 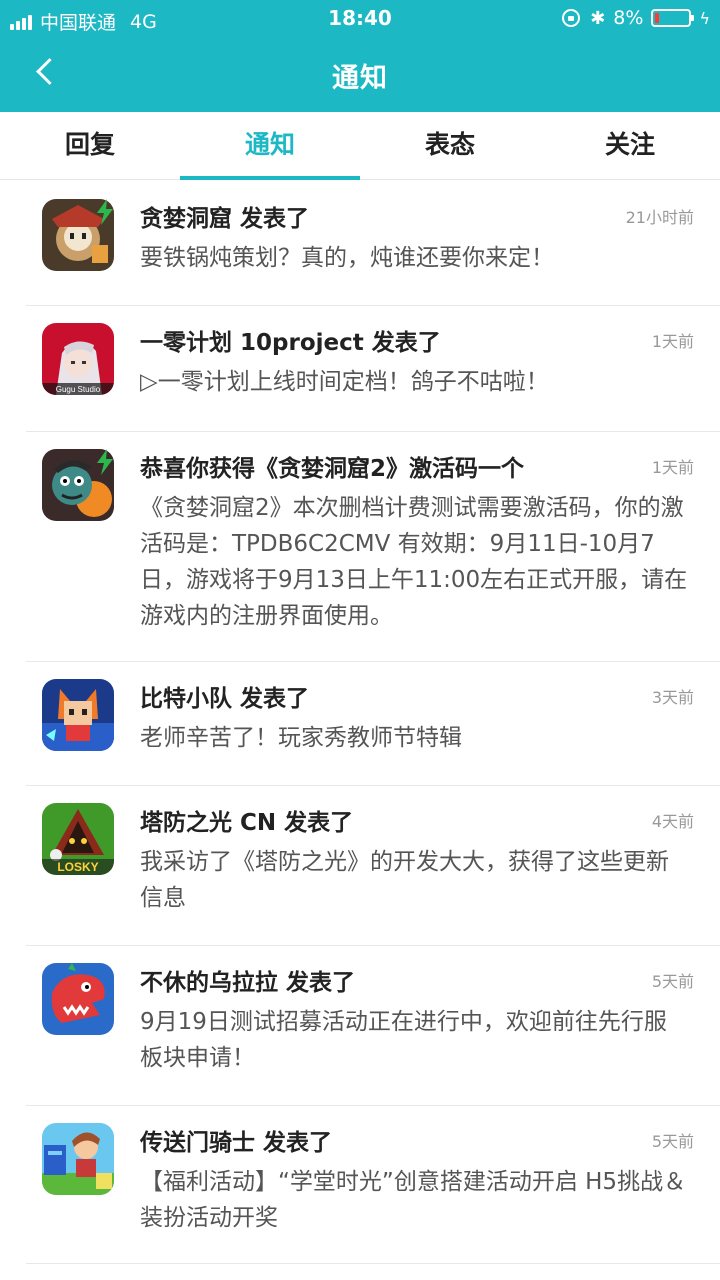 I want to click on notification-title: 比特小队 发表了, so click(x=225, y=699).